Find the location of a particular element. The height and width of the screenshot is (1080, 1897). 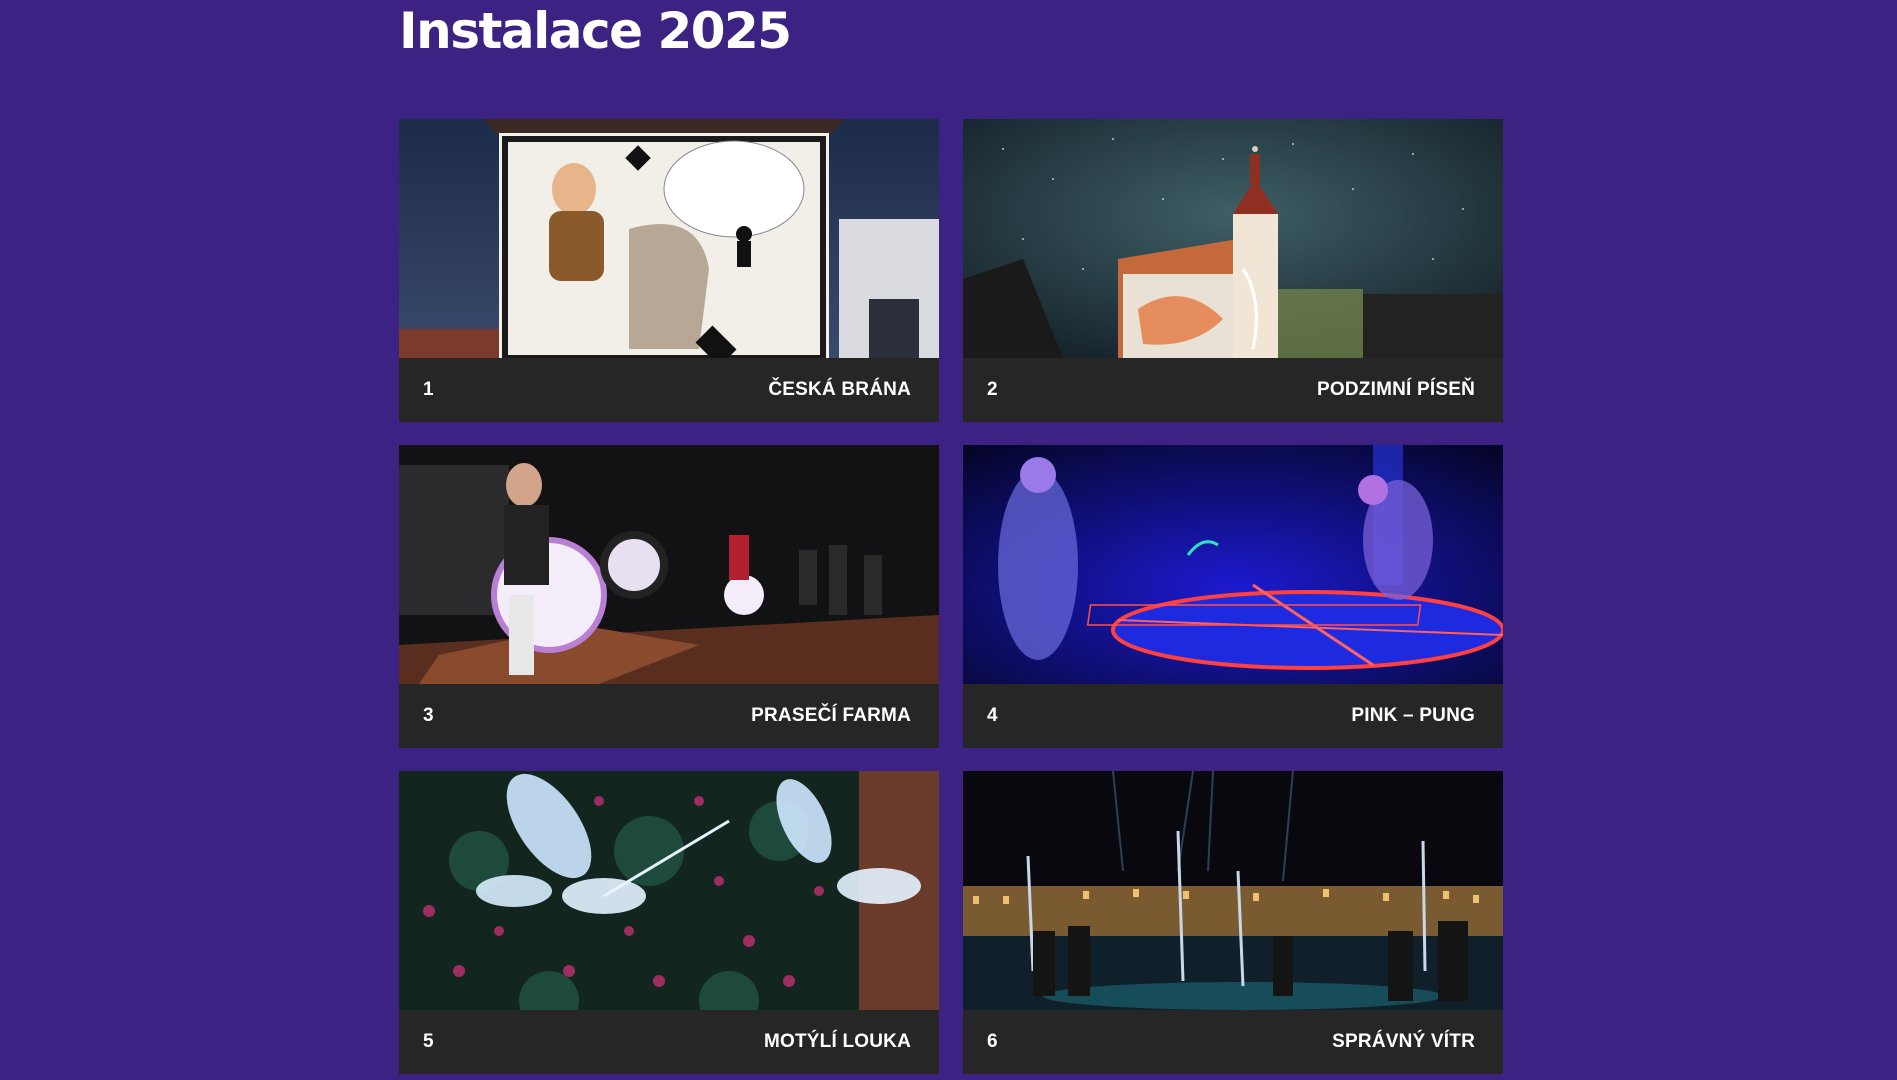

installation-card-3: 3 PRASEČÍ FARMA is located at coordinates (669, 596).